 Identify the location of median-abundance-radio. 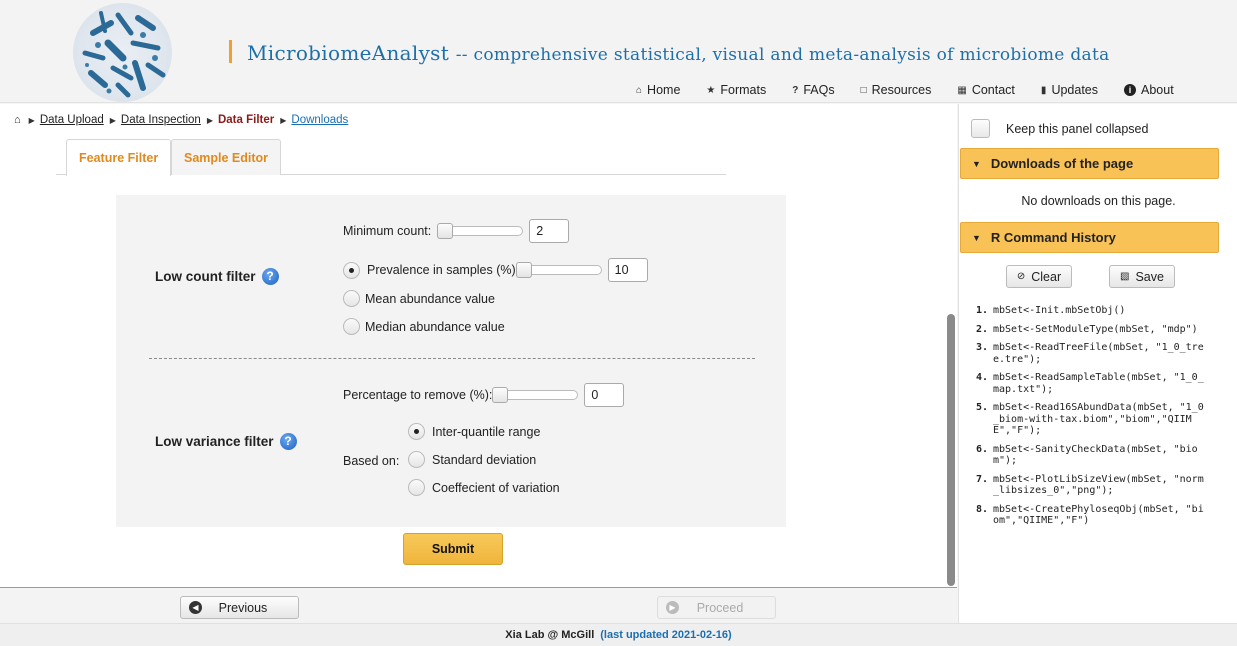
(351, 326).